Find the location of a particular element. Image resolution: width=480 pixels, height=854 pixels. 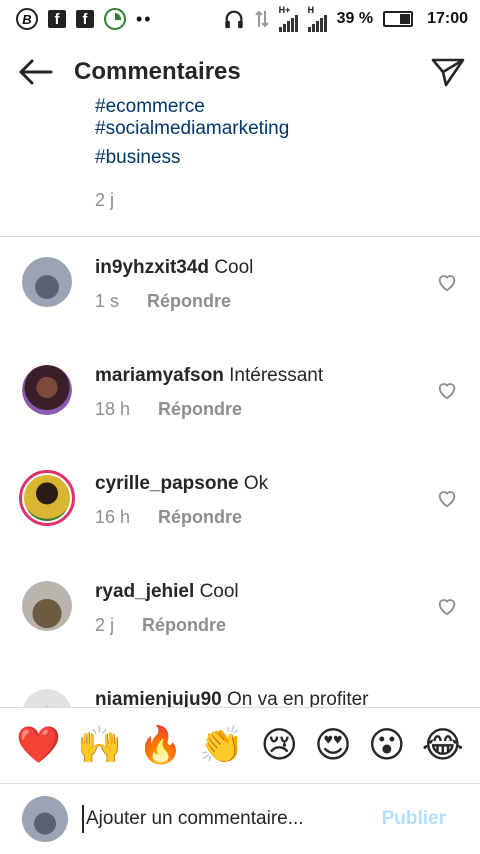

status-bar: B f f •• H+ H 39 % 17:00 is located at coordinates (240, 19).